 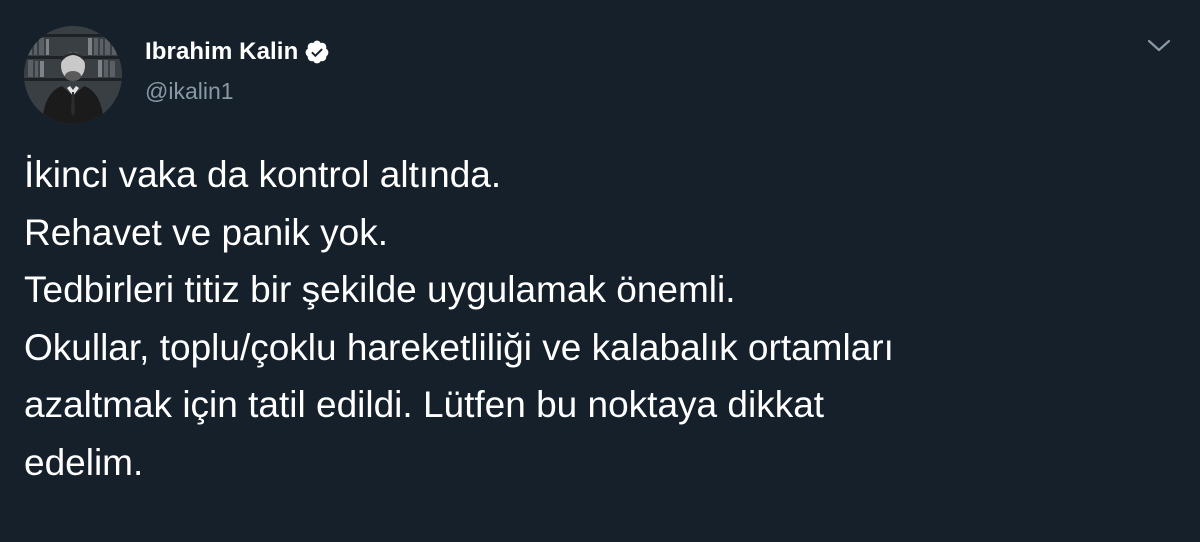 I want to click on tweet-text-line: Rehavet ve panik yok., so click(x=206, y=232).